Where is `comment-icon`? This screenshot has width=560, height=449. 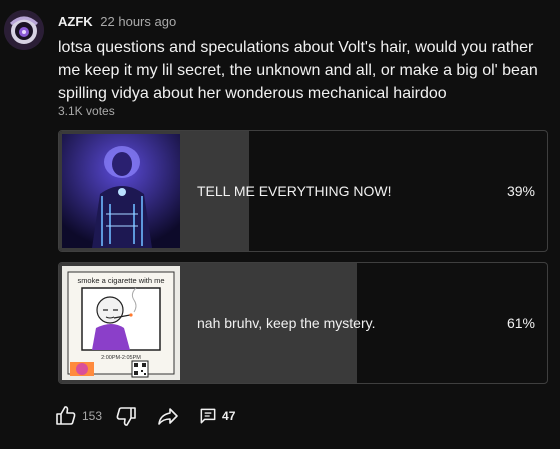 comment-icon is located at coordinates (208, 416).